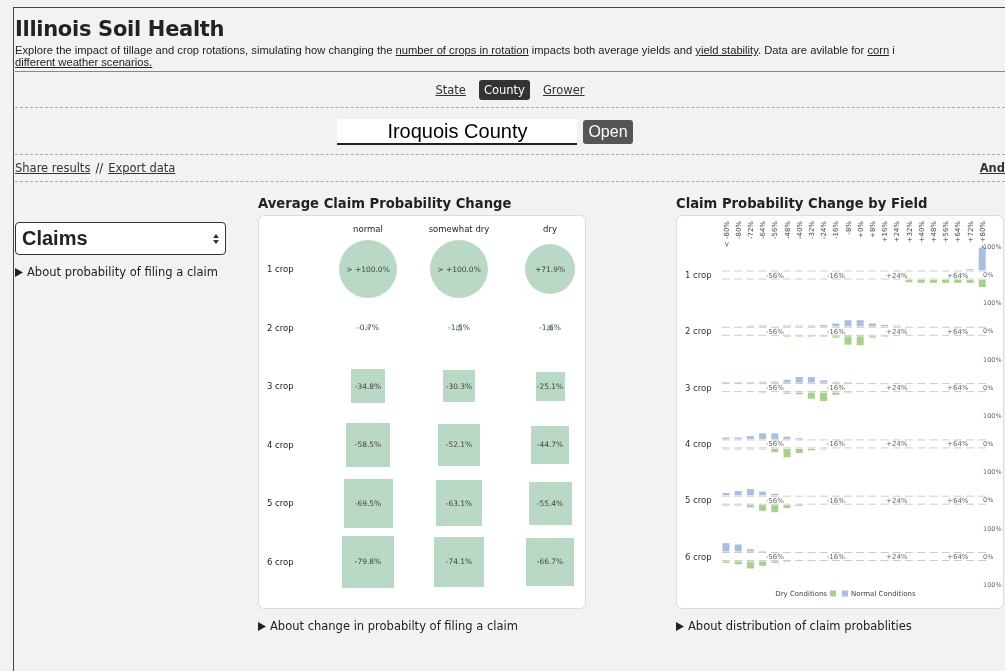 The width and height of the screenshot is (1005, 671). I want to click on updown-icon, so click(216, 238).